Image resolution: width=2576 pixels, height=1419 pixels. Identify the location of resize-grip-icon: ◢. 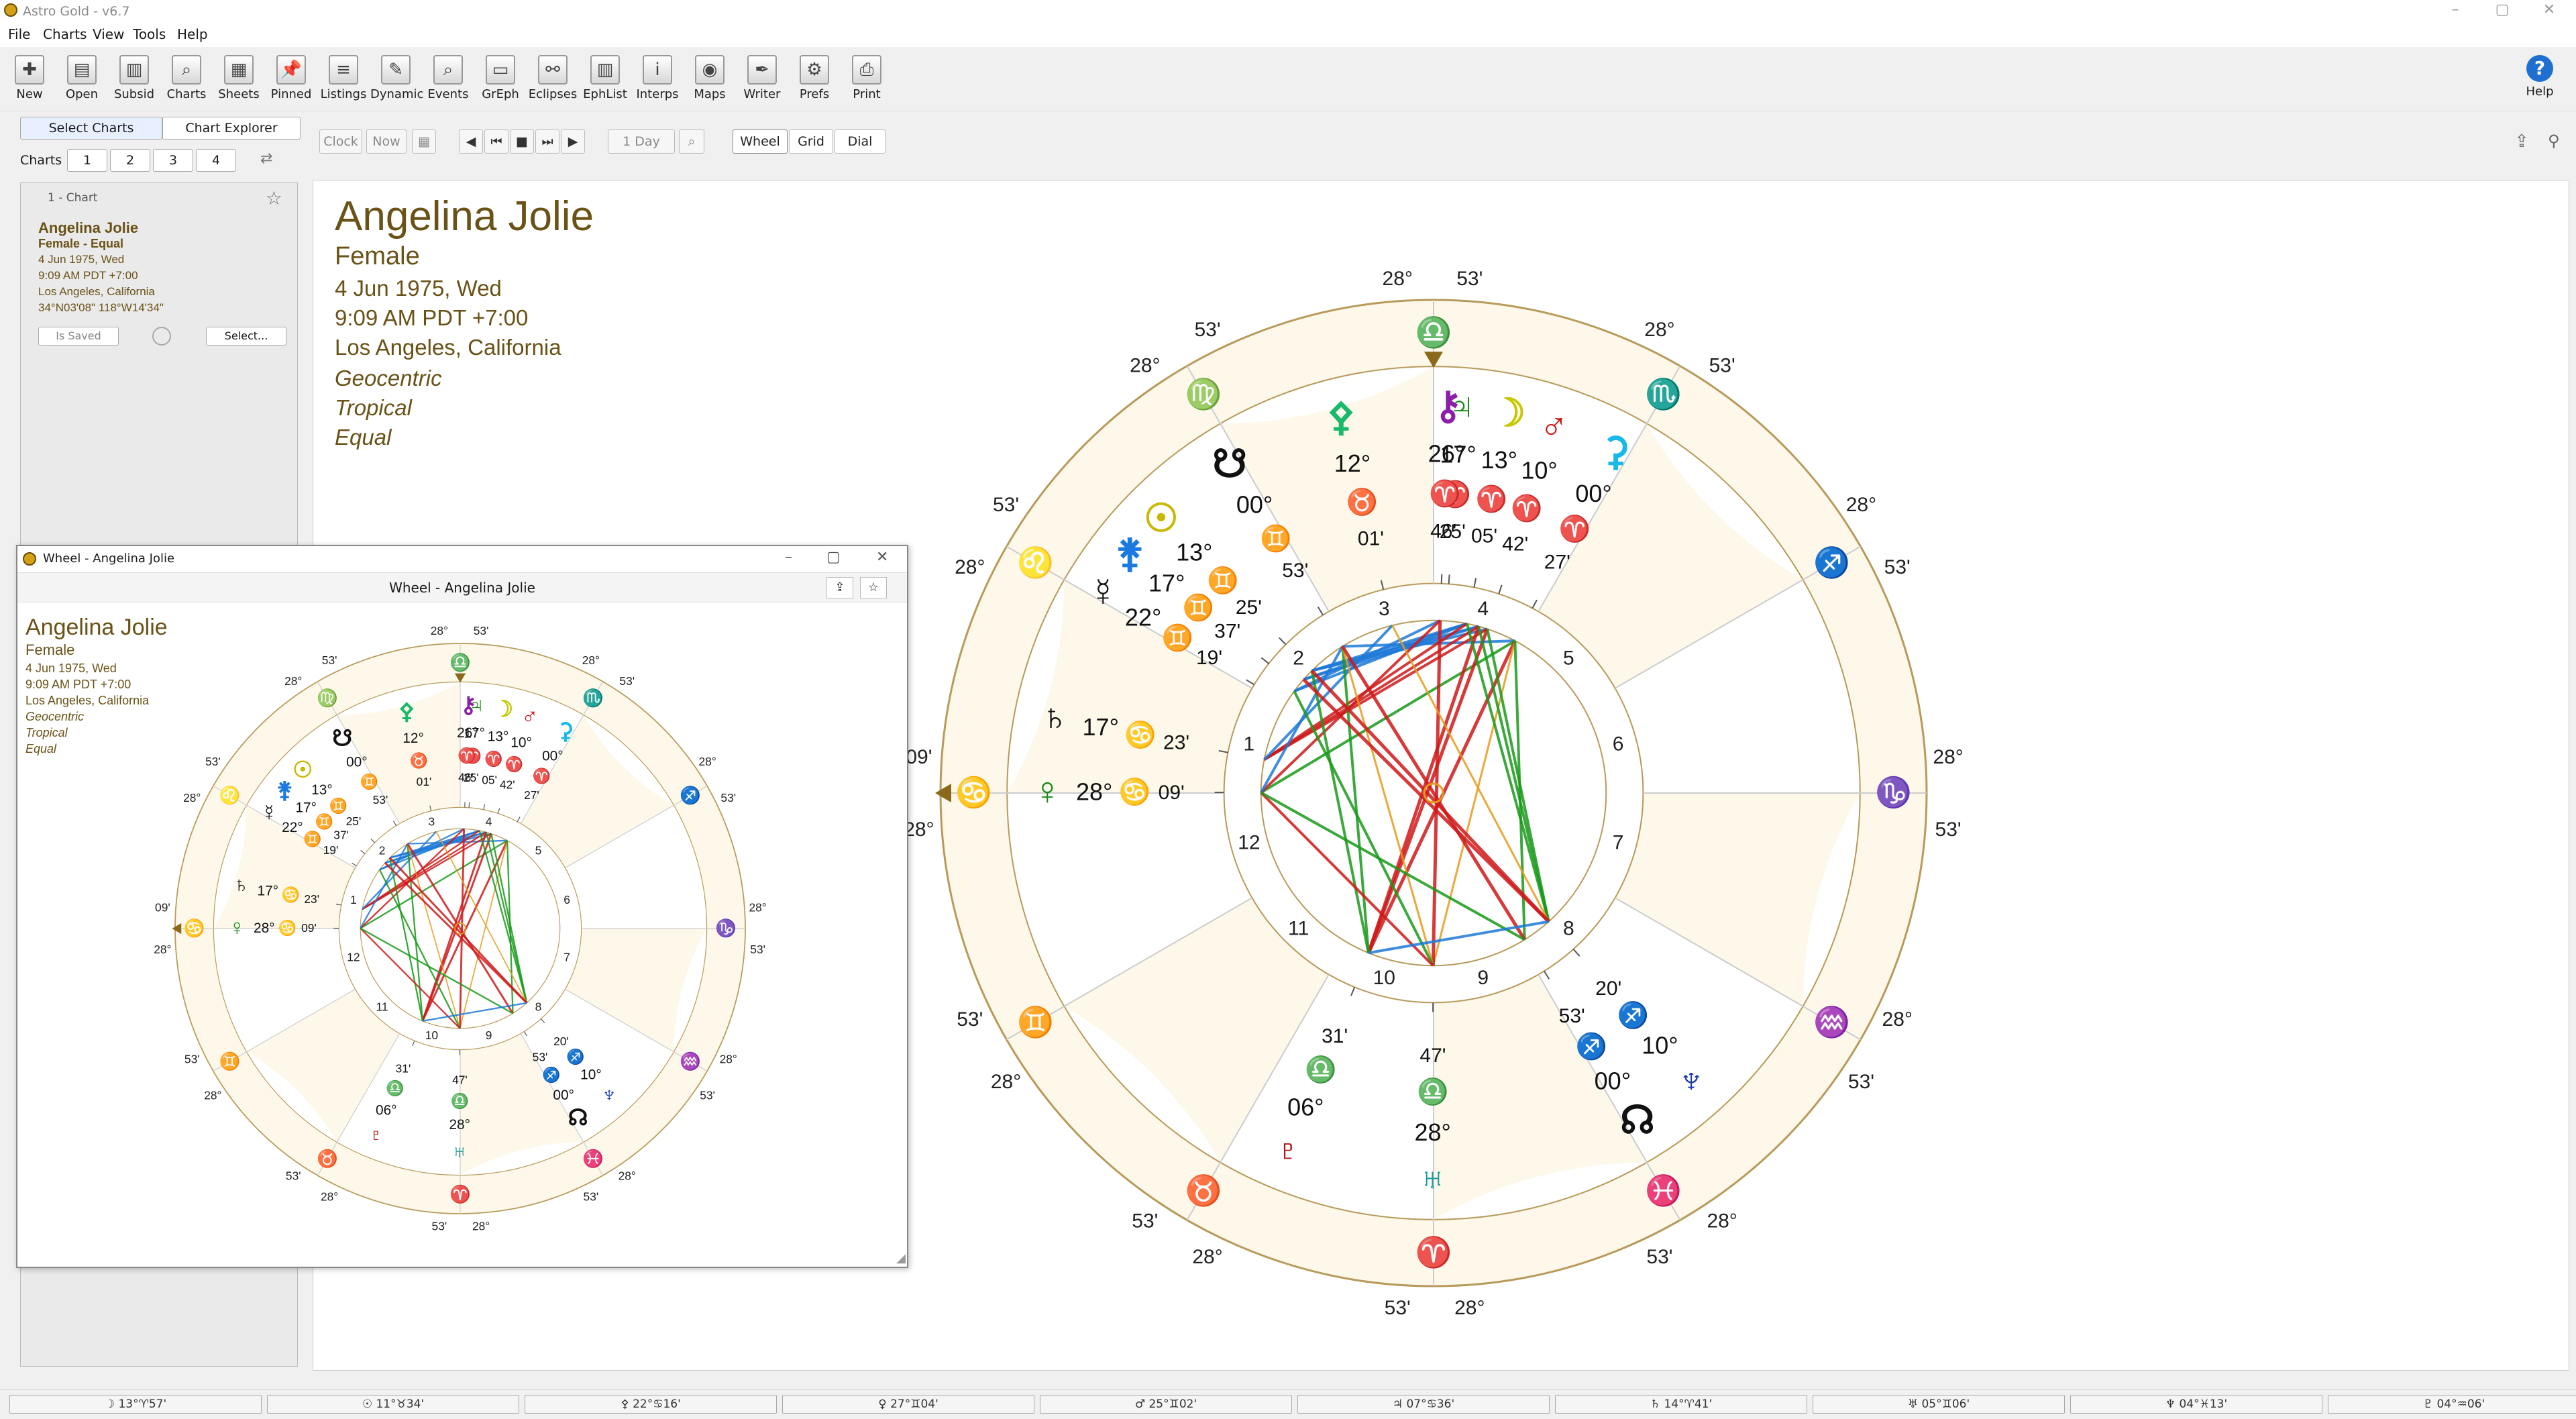
(901, 1258).